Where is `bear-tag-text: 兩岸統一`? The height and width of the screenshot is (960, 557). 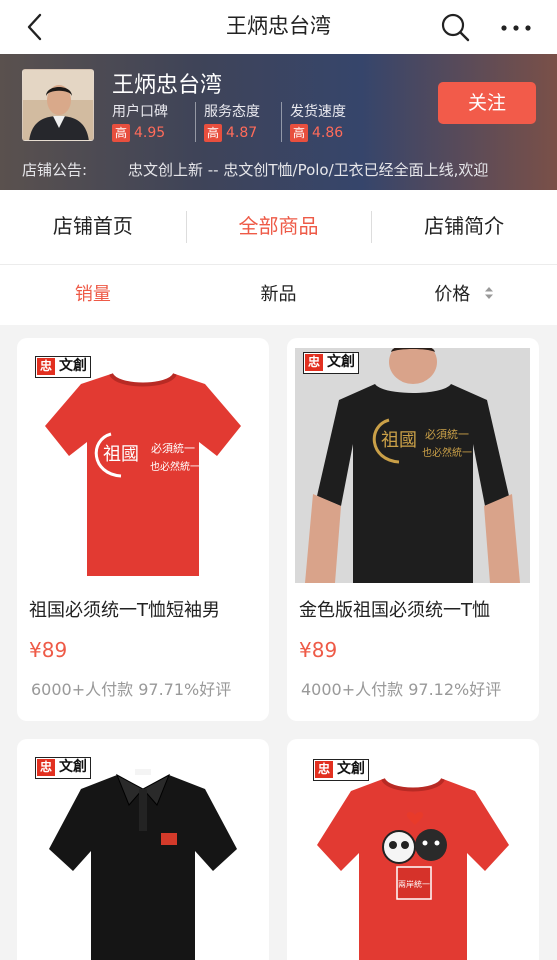
bear-tag-text: 兩岸統一 is located at coordinates (414, 884).